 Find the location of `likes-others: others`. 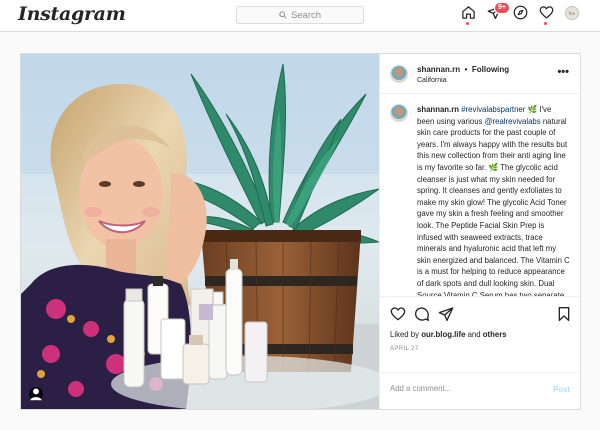

likes-others: others is located at coordinates (495, 334).